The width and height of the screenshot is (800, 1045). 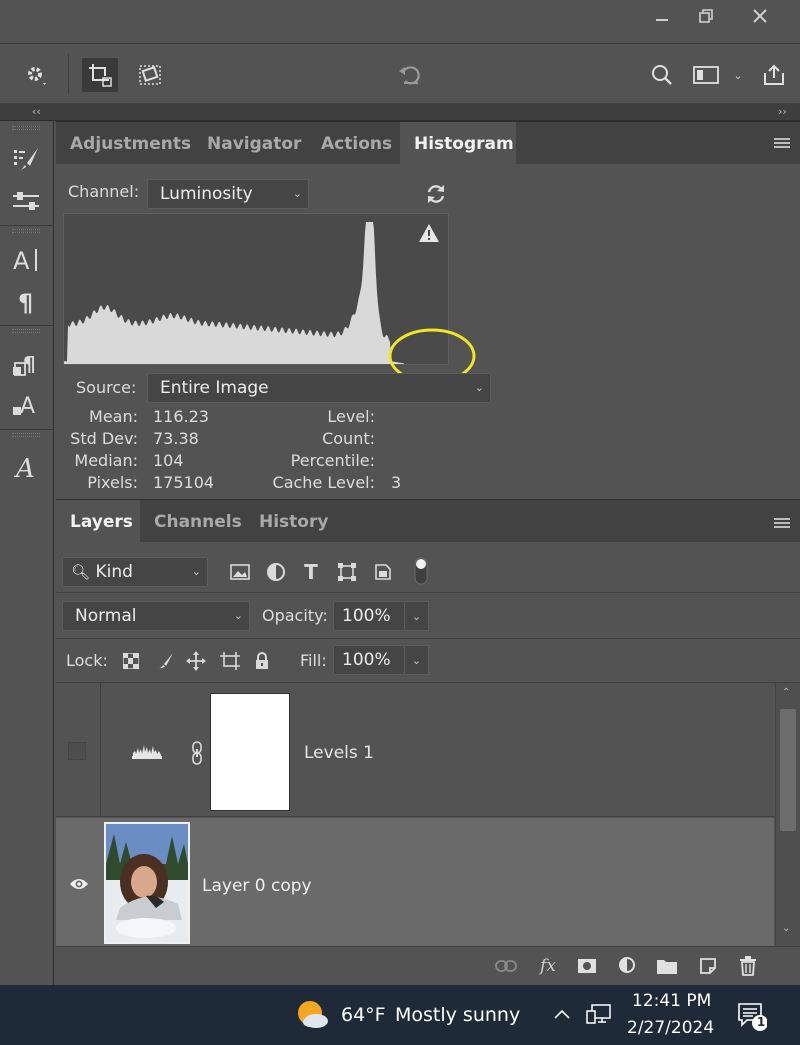 What do you see at coordinates (36, 75) in the screenshot?
I see `gear-icon` at bounding box center [36, 75].